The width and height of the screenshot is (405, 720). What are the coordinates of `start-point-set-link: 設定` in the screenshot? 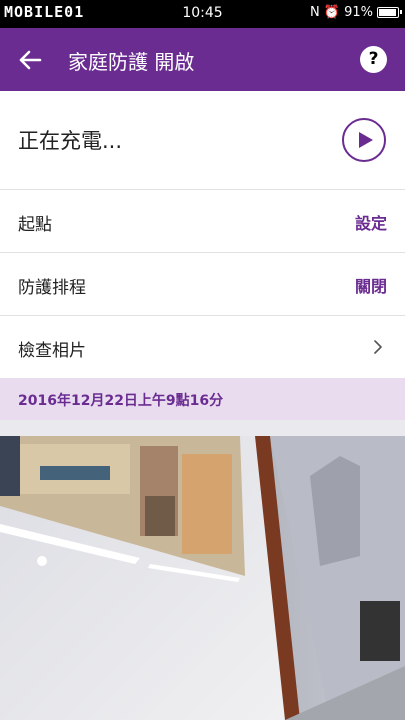 It's located at (371, 222).